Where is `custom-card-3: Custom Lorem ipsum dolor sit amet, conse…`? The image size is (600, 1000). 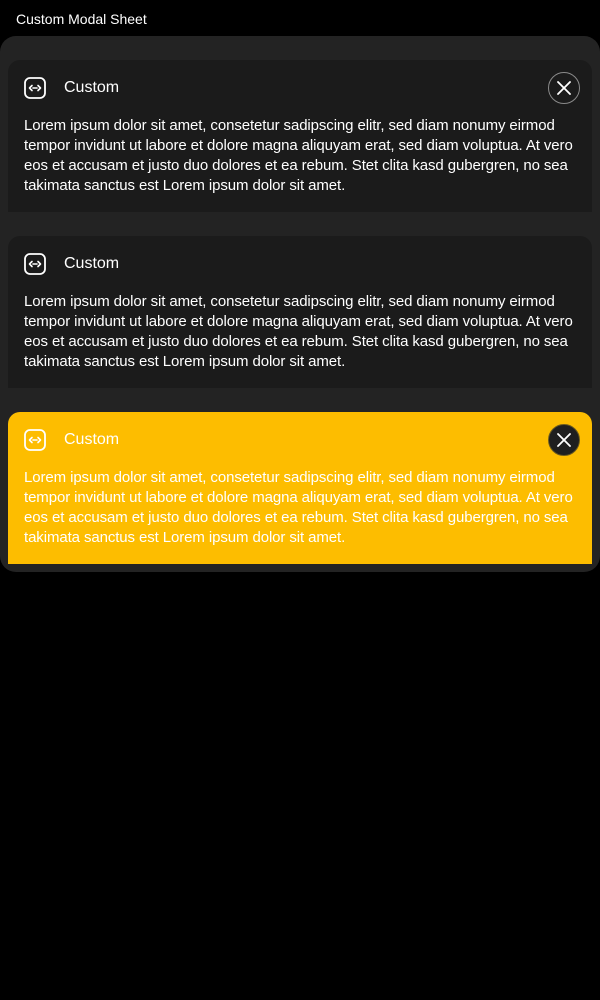 custom-card-3: Custom Lorem ipsum dolor sit amet, conse… is located at coordinates (300, 488).